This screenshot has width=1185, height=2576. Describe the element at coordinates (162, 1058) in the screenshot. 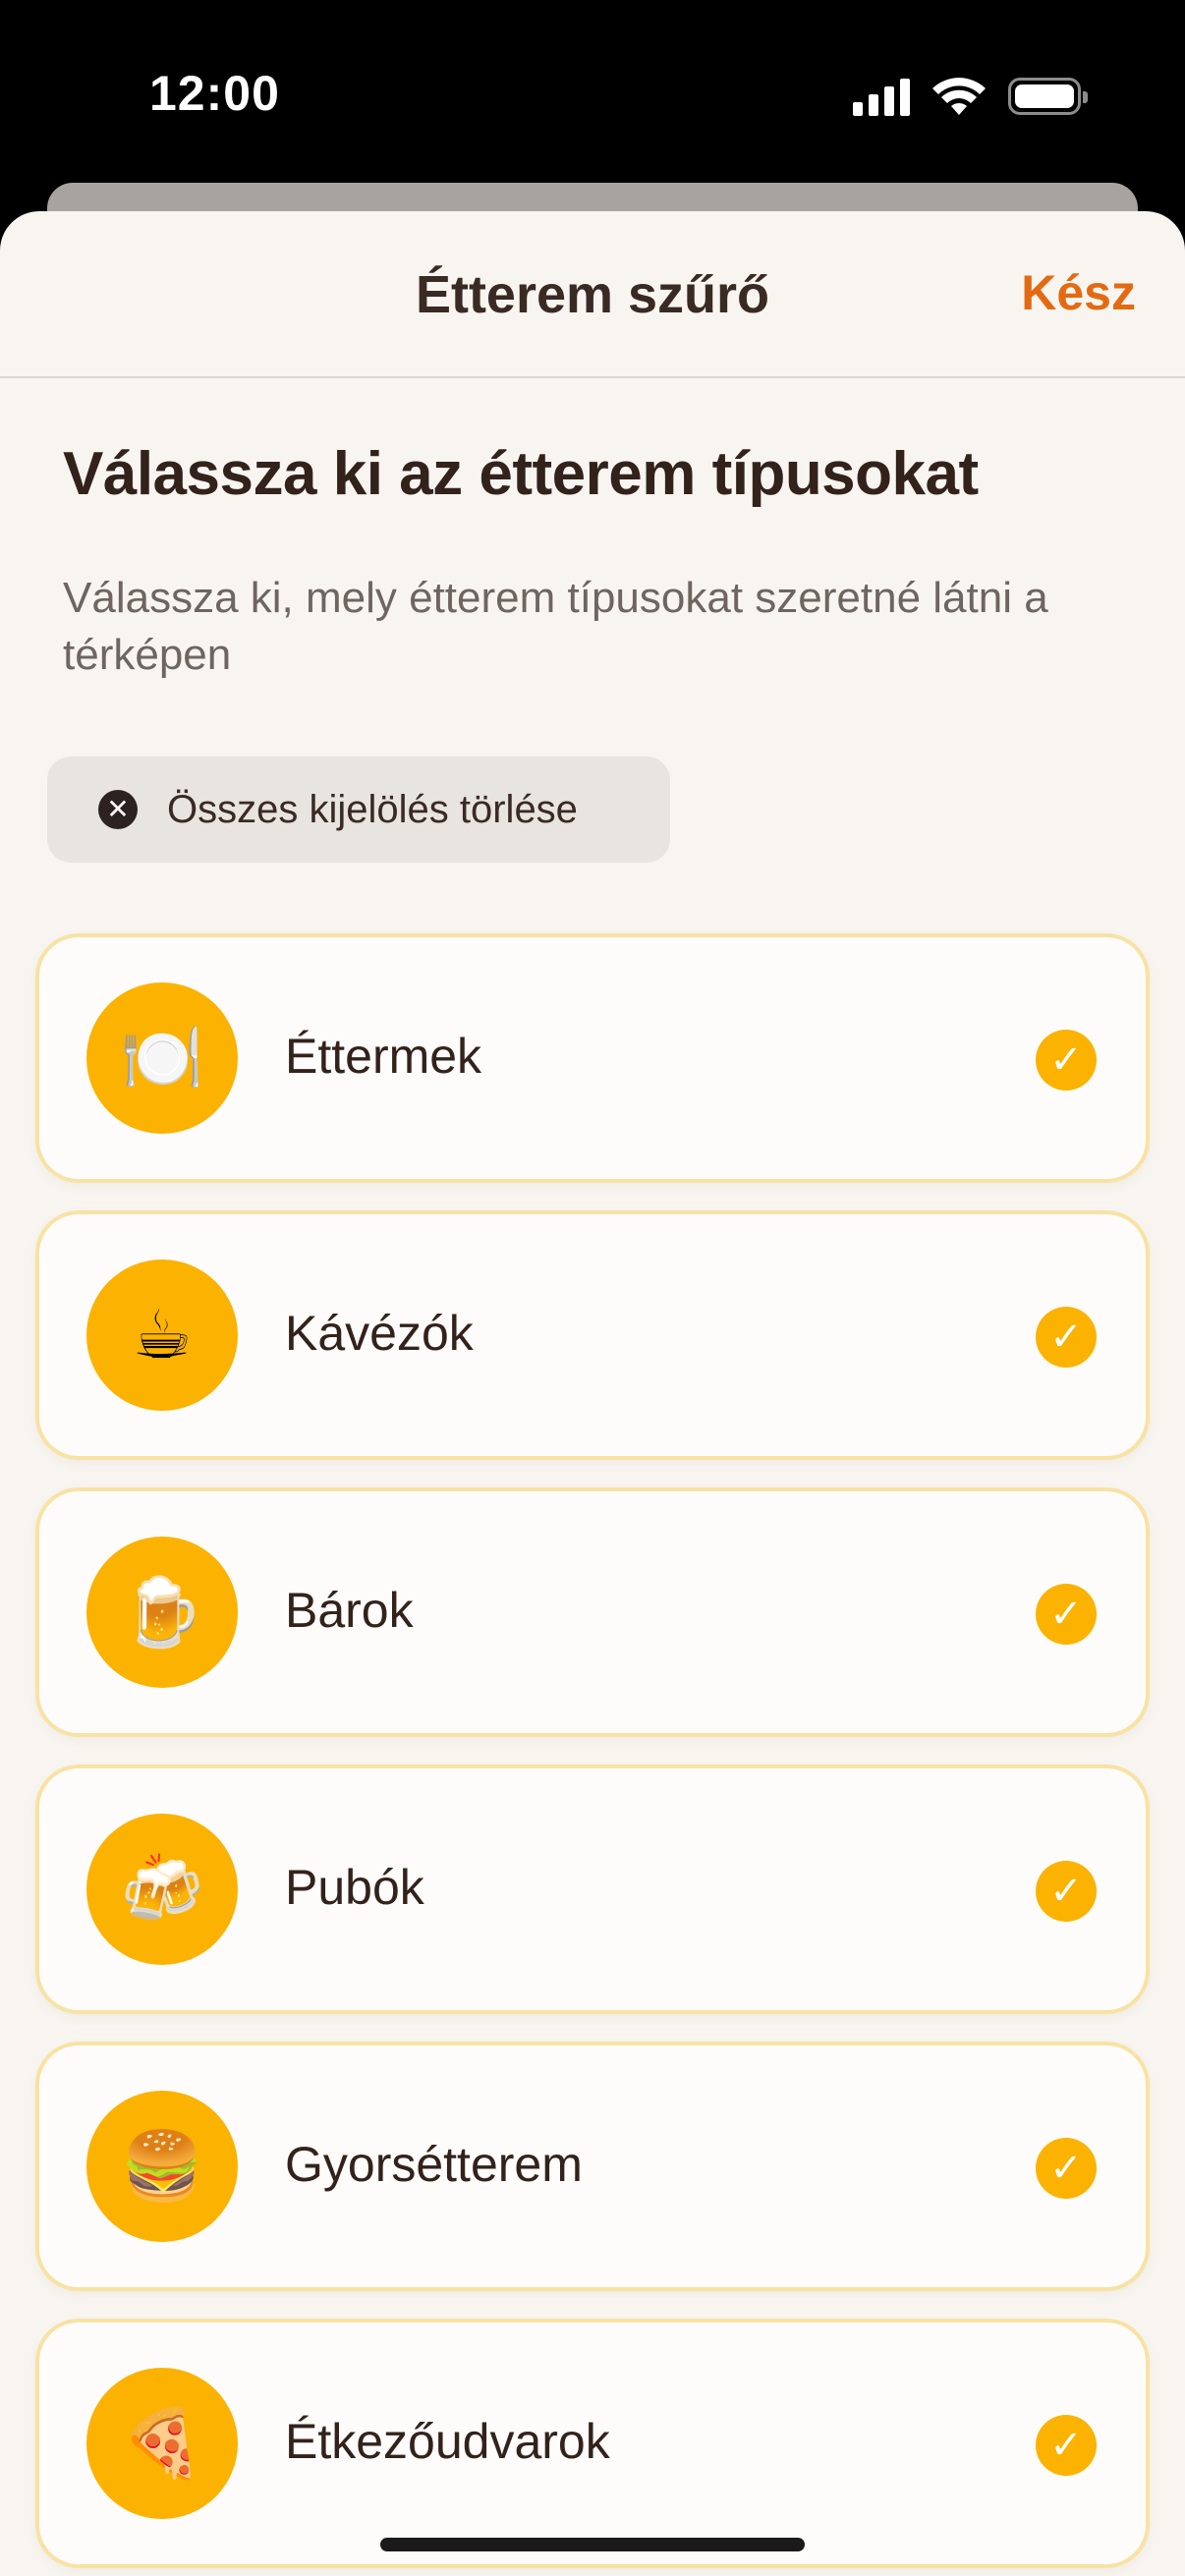

I see `plate-cutlery-icon: 🍽️` at that location.